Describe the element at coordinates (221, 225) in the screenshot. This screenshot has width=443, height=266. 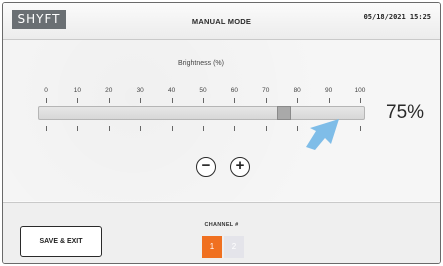
I see `channel-label: CHANNEL #` at that location.